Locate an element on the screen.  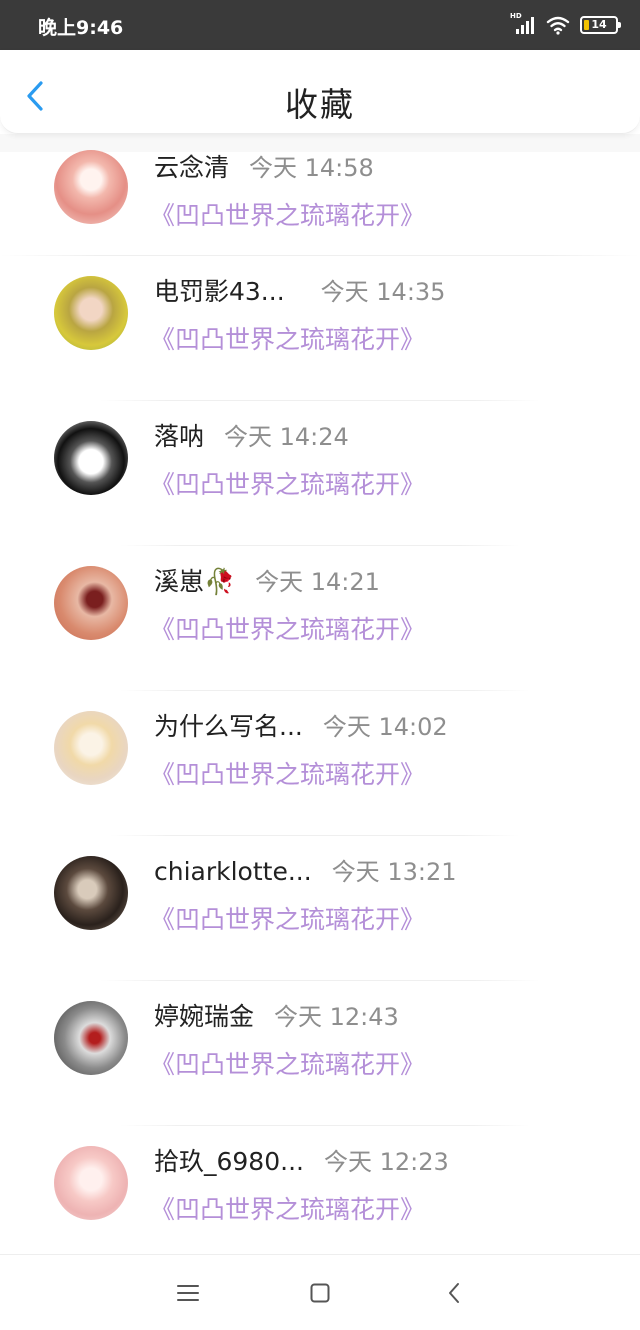
timestamp: 今天 14:02 is located at coordinates (385, 727).